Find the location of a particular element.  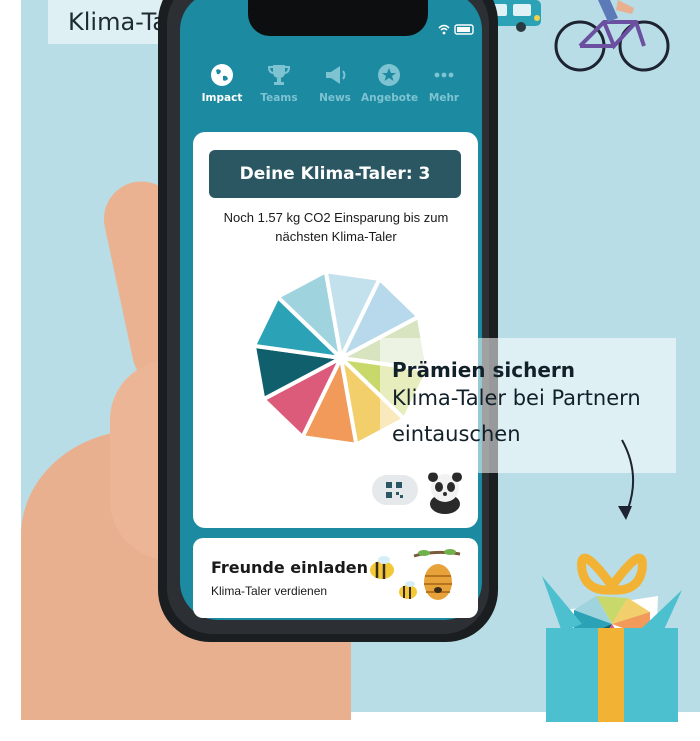

tab-label: Teams is located at coordinates (279, 98).